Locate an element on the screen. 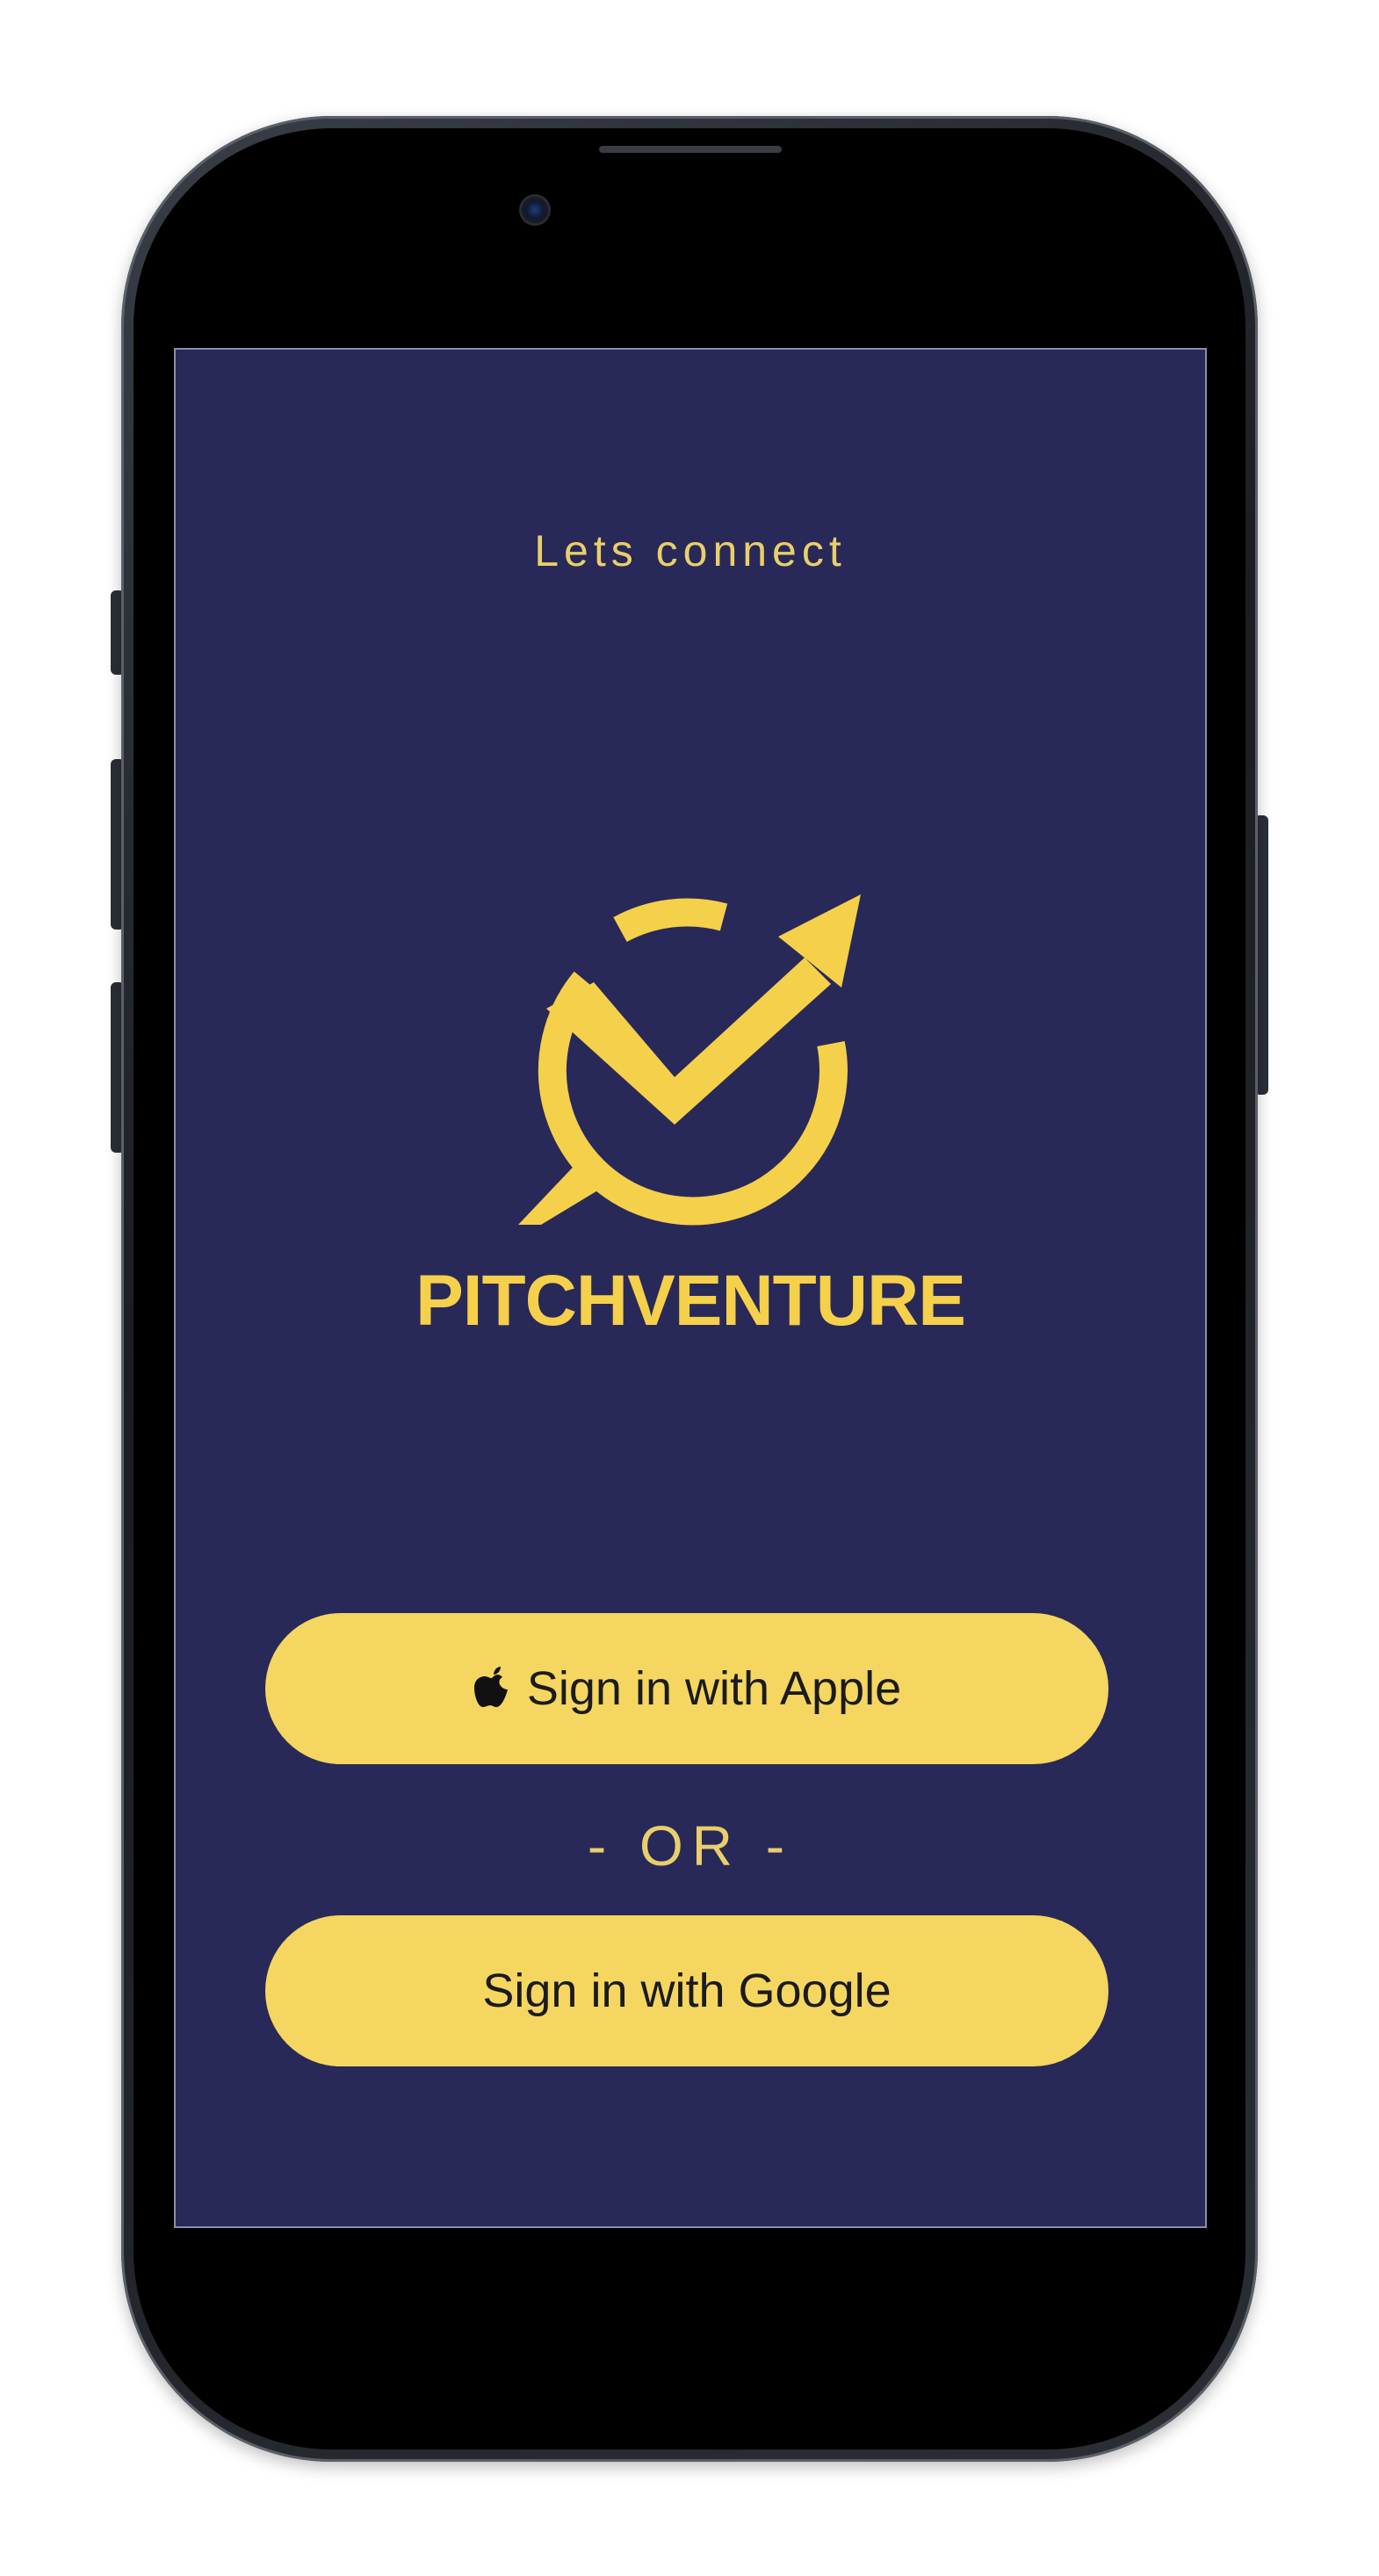  sign-in-with-apple-button: Sign in with Apple is located at coordinates (687, 1688).